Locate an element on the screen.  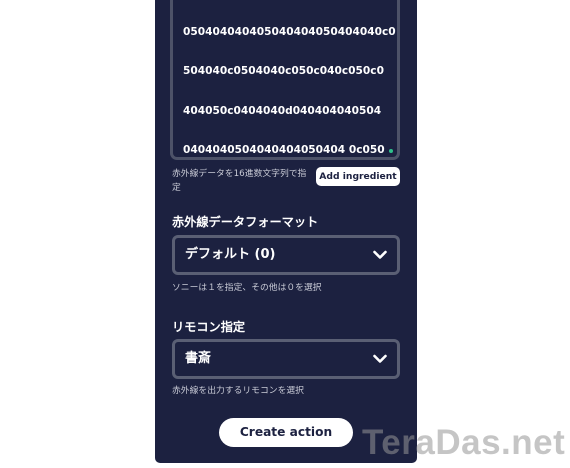
hex-line: 504040c0504040c050c040c050c0 is located at coordinates (283, 71).